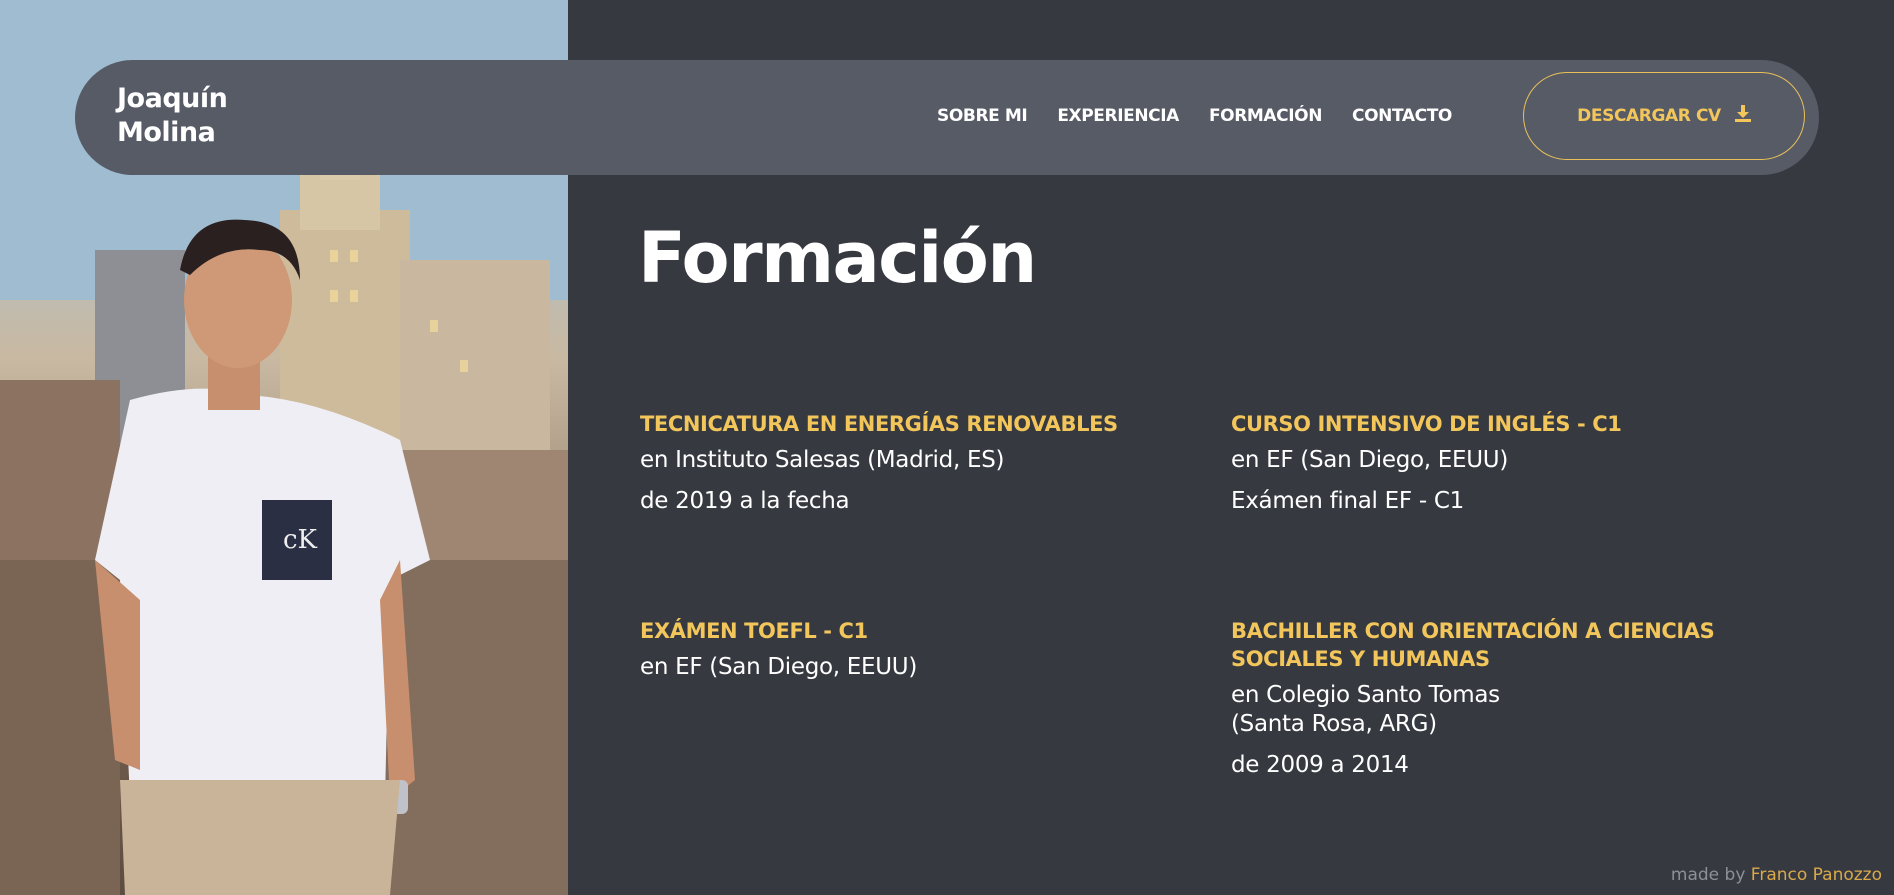  I want to click on entry-dates: de 2019 a la fecha, so click(745, 501).